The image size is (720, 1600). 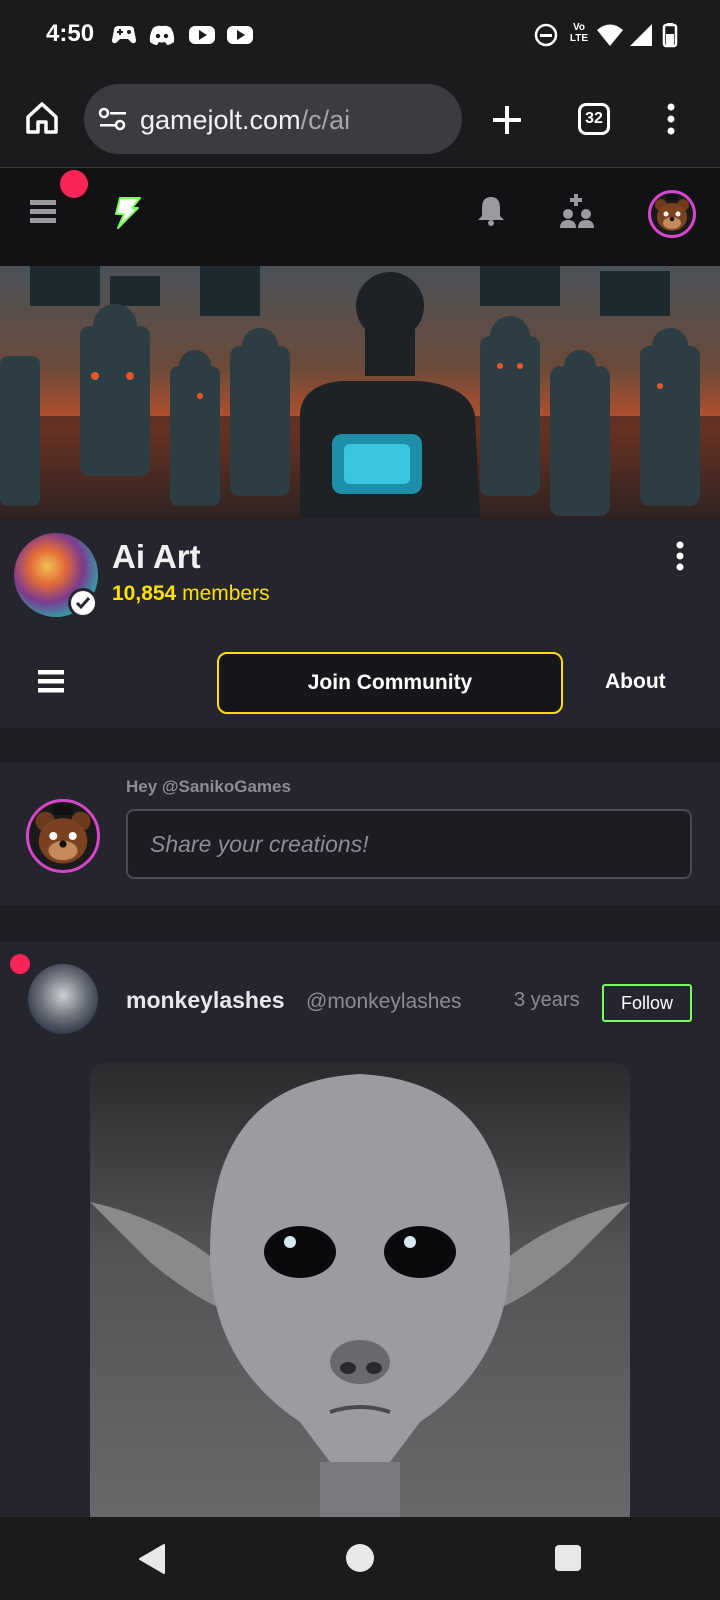 I want to click on community-more-icon, so click(x=680, y=556).